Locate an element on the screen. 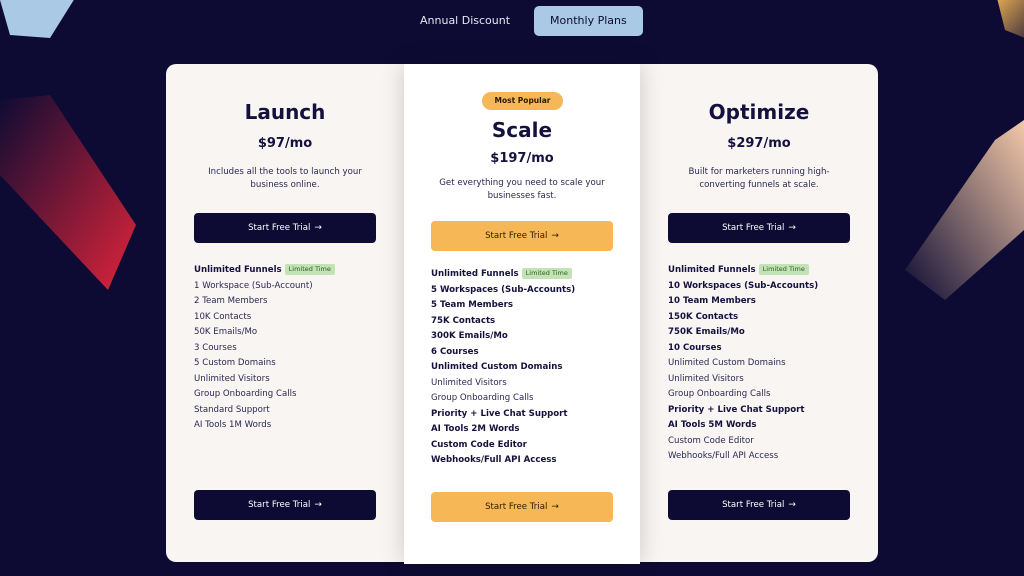  feature-item: Standard Support is located at coordinates (294, 411).